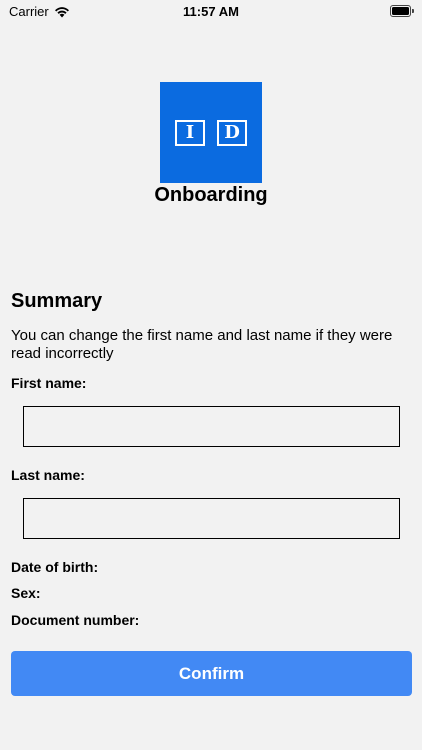 Image resolution: width=422 pixels, height=750 pixels. I want to click on app-title: Onboarding, so click(211, 195).